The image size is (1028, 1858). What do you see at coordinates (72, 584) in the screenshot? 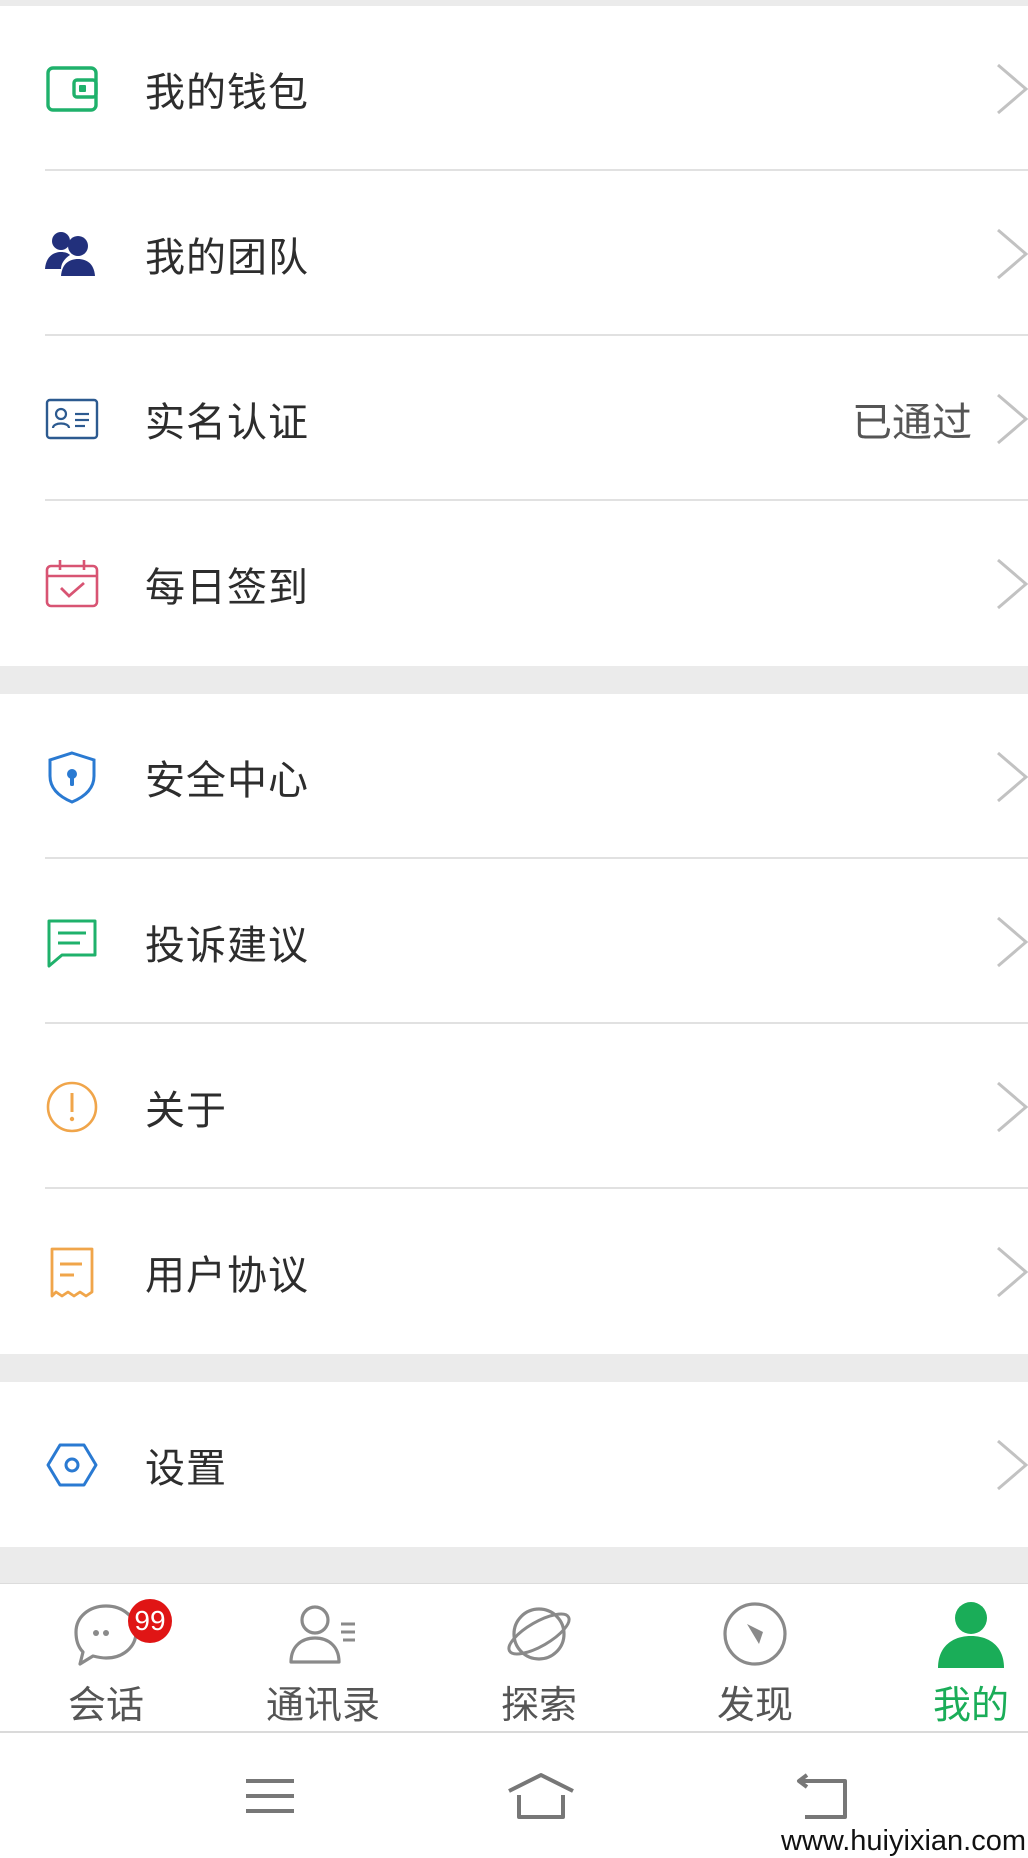
I see `calendar-check-icon` at bounding box center [72, 584].